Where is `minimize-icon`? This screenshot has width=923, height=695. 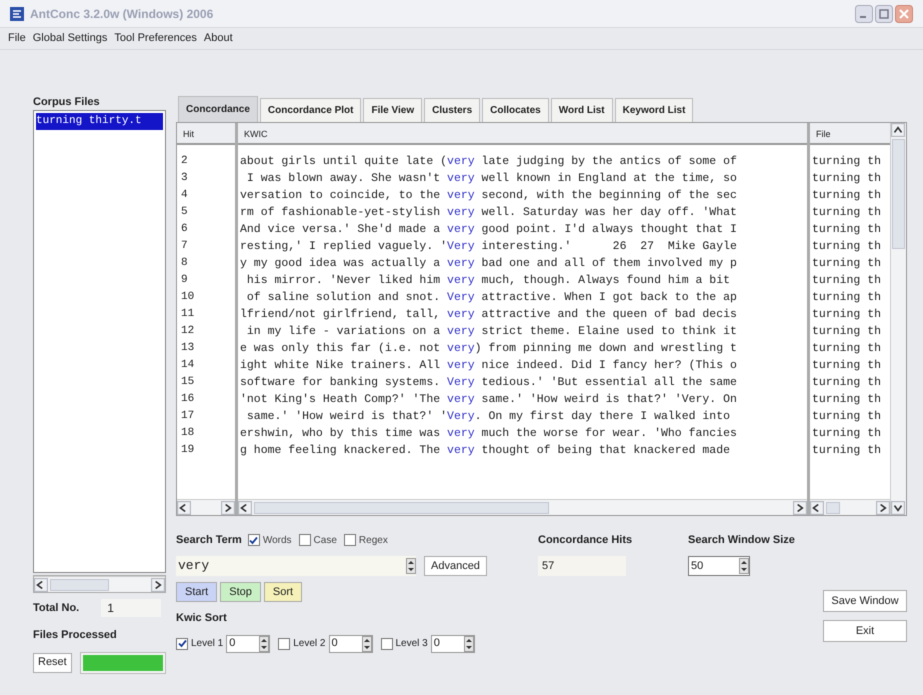 minimize-icon is located at coordinates (864, 13).